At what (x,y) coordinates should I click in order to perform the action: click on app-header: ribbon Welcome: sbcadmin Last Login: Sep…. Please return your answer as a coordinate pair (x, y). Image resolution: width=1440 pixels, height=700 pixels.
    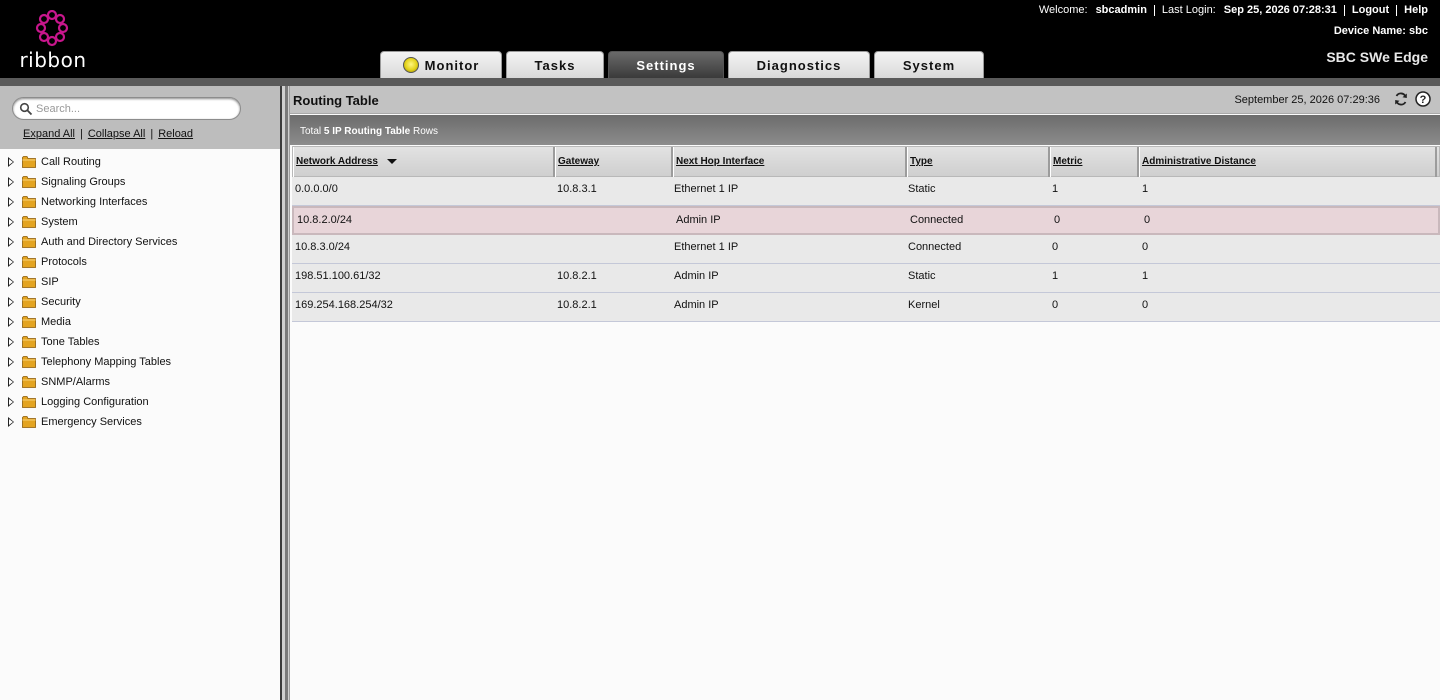
    Looking at the image, I should click on (720, 39).